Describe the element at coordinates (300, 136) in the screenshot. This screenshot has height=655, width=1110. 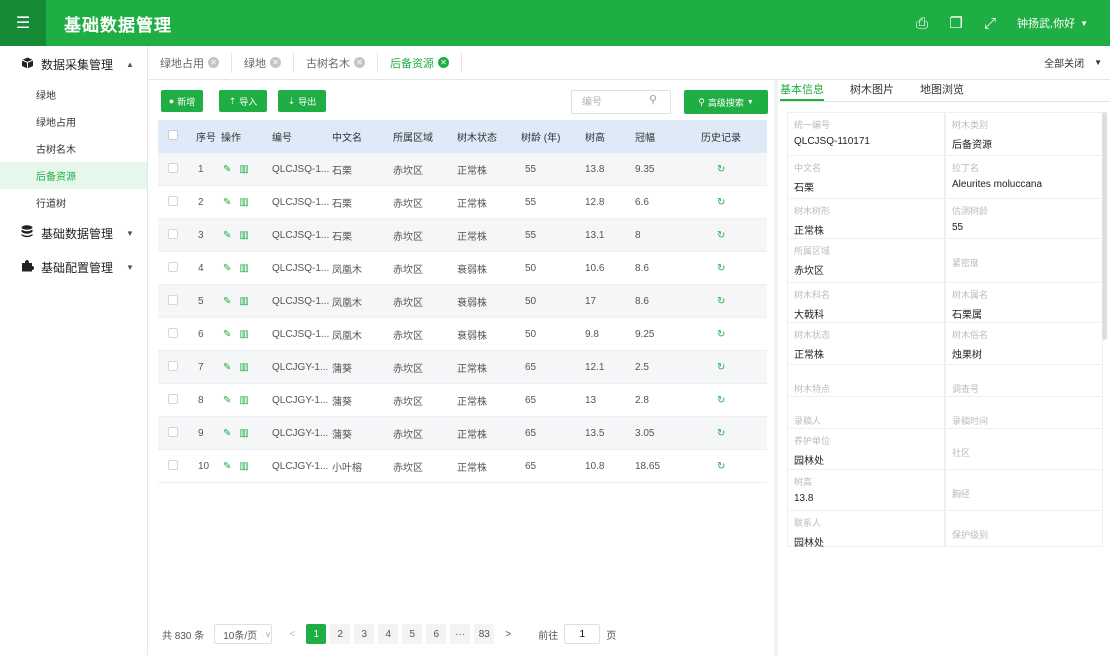
I see `column-header: 编号` at that location.